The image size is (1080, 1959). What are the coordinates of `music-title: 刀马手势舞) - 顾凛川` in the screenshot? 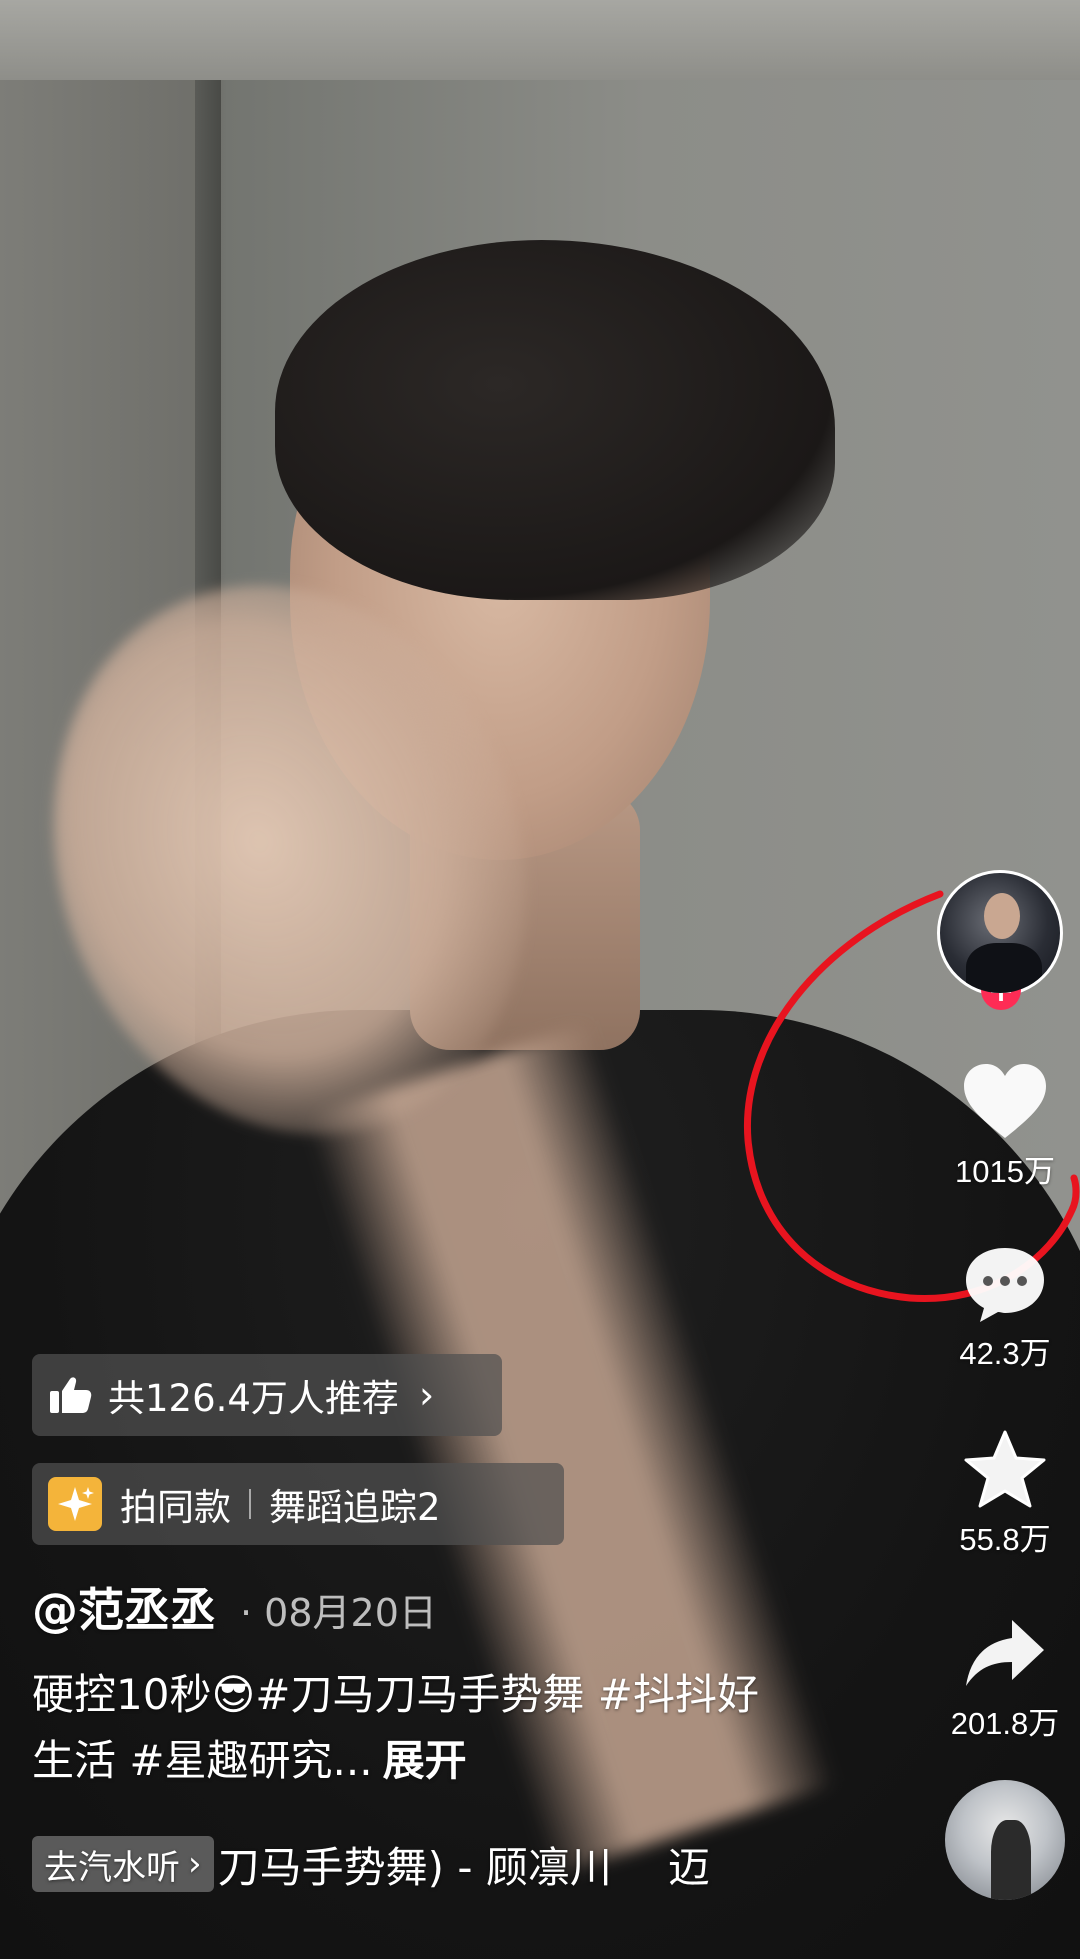 It's located at (414, 1867).